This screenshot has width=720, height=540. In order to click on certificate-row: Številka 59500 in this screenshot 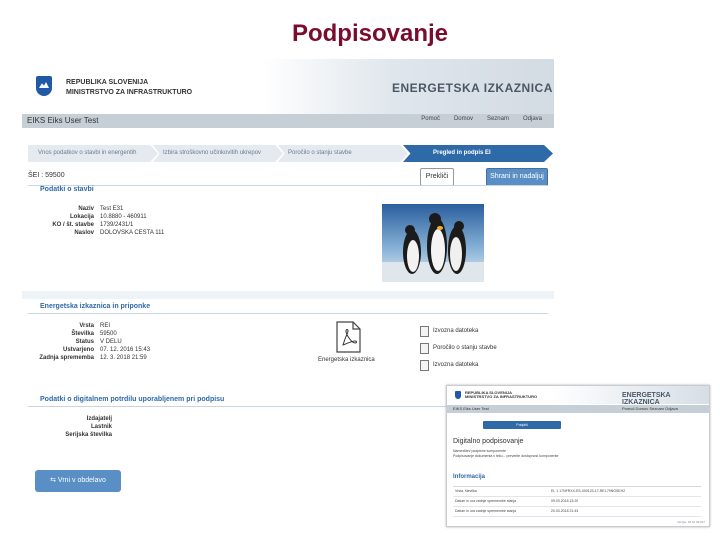, I will do `click(94, 334)`.